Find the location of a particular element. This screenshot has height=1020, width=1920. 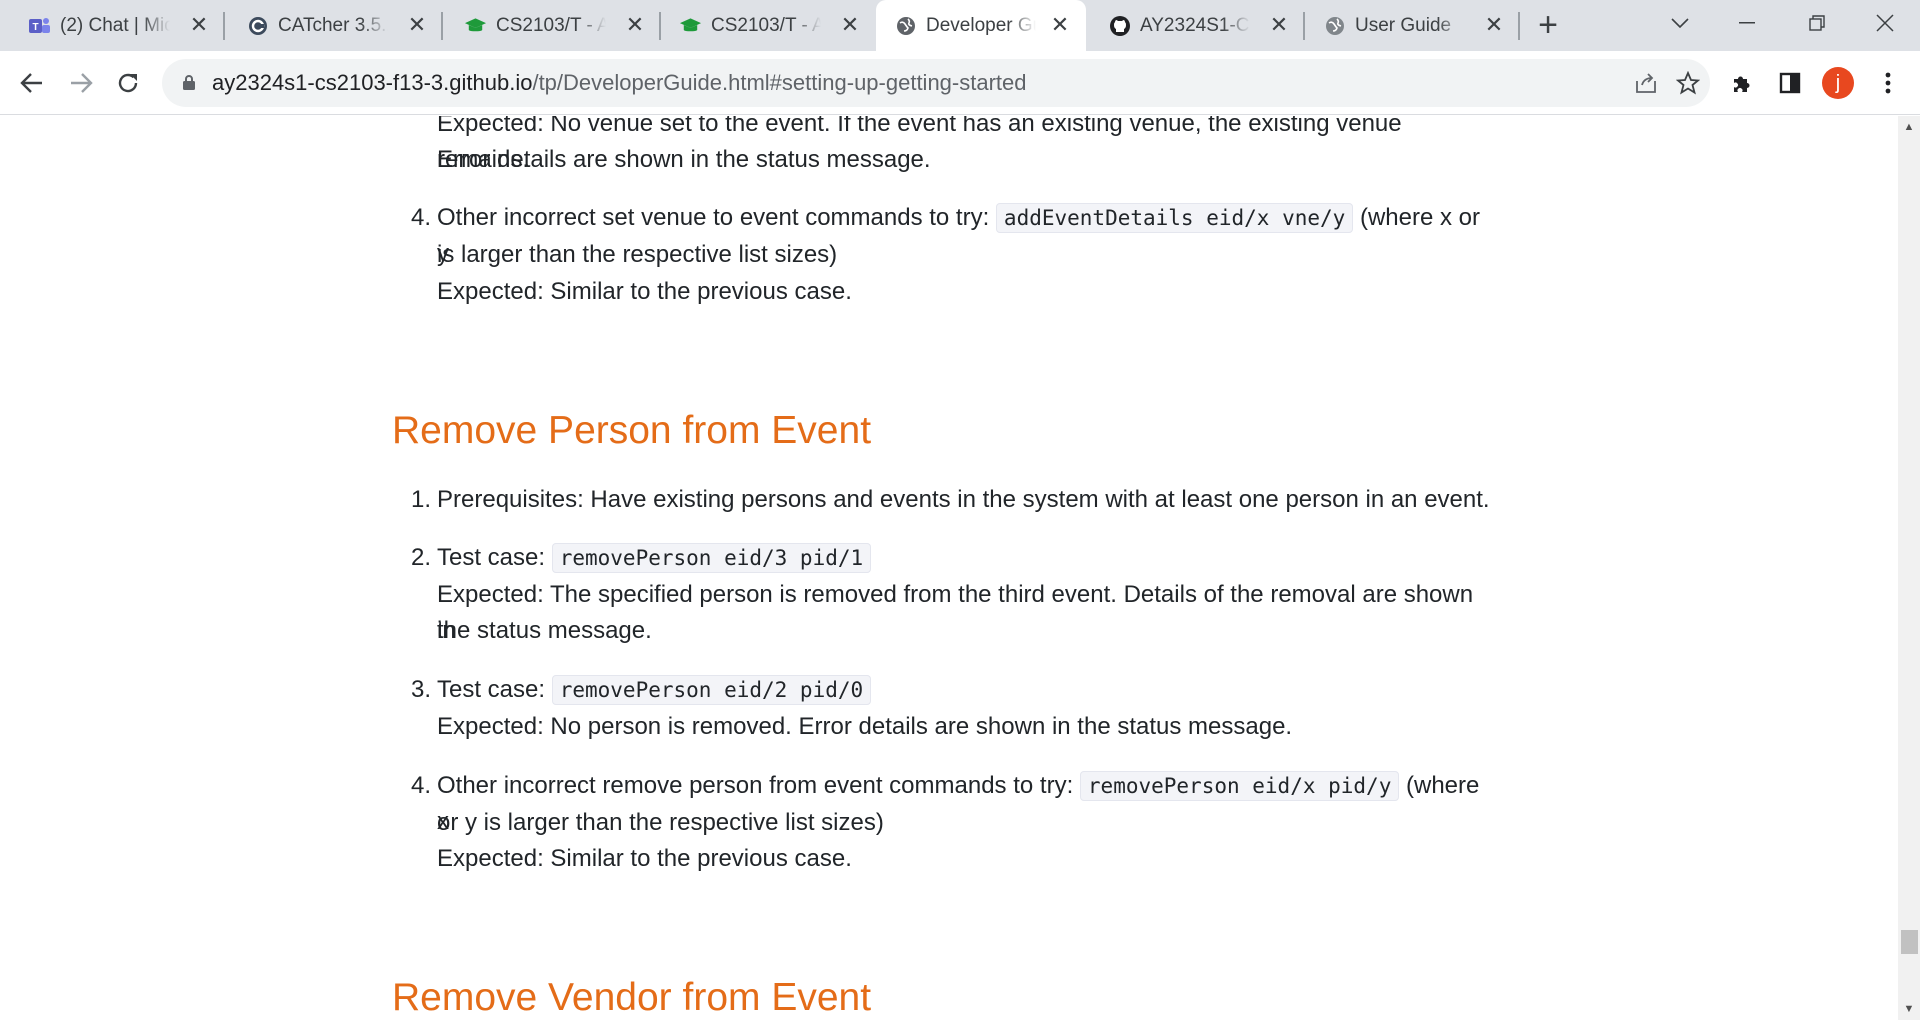

browser-menu-kebab-icon is located at coordinates (1888, 83).